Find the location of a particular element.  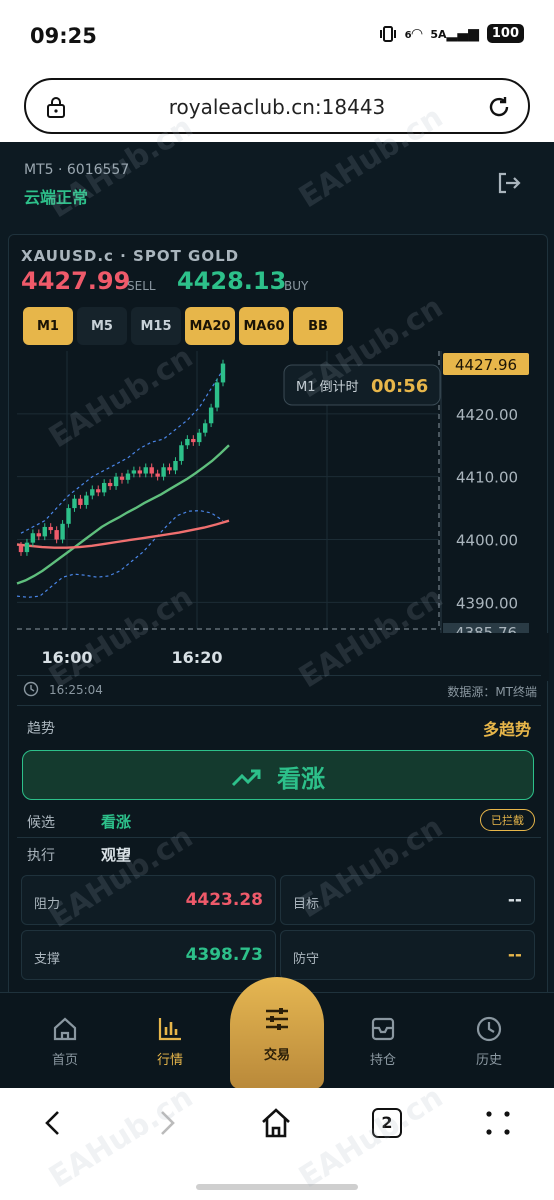

signal-text: 看涨 is located at coordinates (301, 779).